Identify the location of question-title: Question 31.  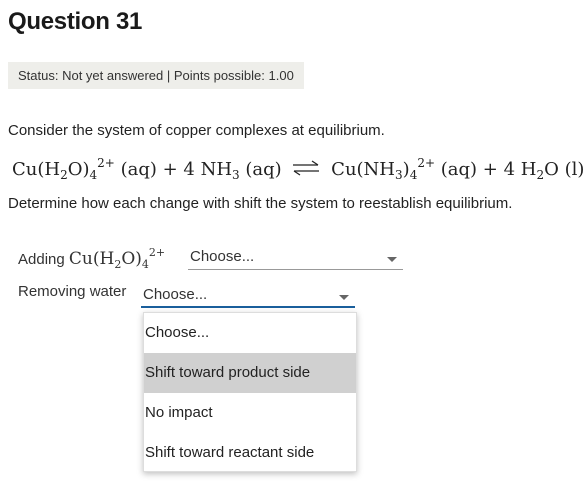
(75, 21).